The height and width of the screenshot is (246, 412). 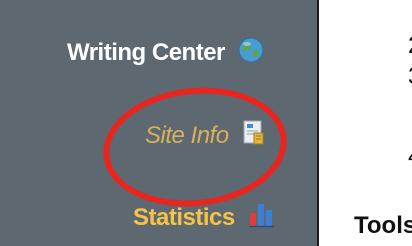 I want to click on sidebar-item-label: Statistics, so click(x=184, y=217).